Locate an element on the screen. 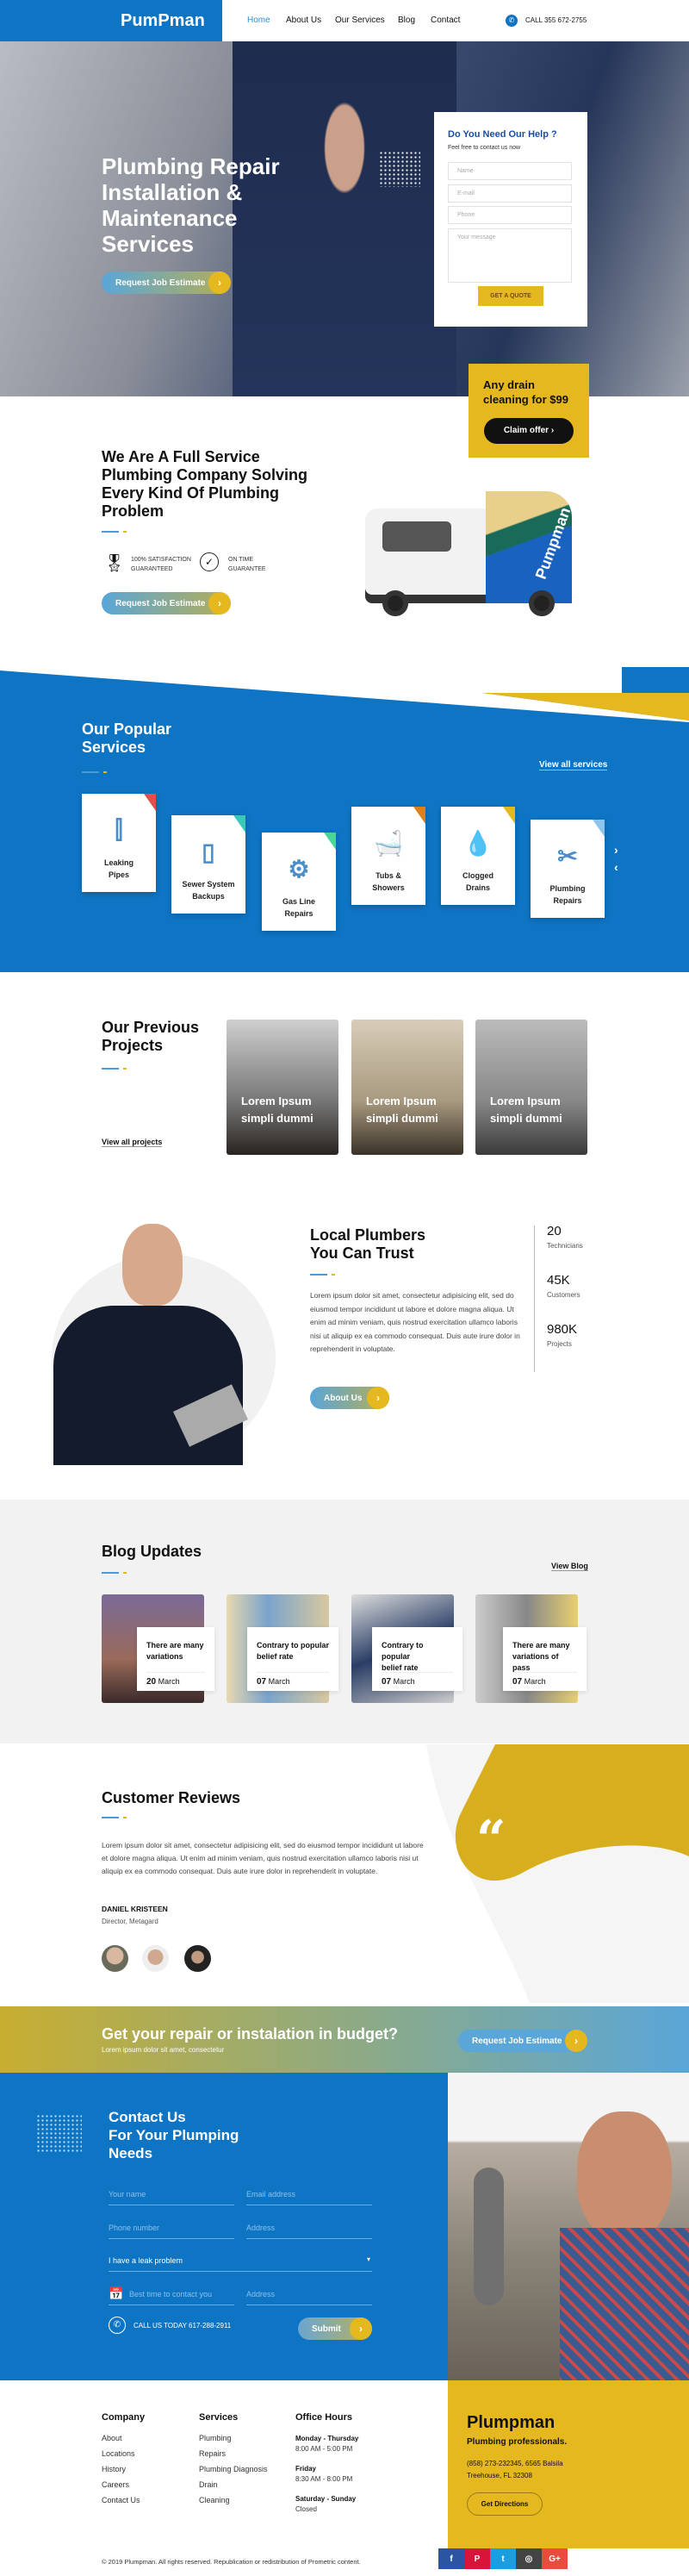 Image resolution: width=689 pixels, height=2576 pixels. name-input: Name is located at coordinates (510, 171).